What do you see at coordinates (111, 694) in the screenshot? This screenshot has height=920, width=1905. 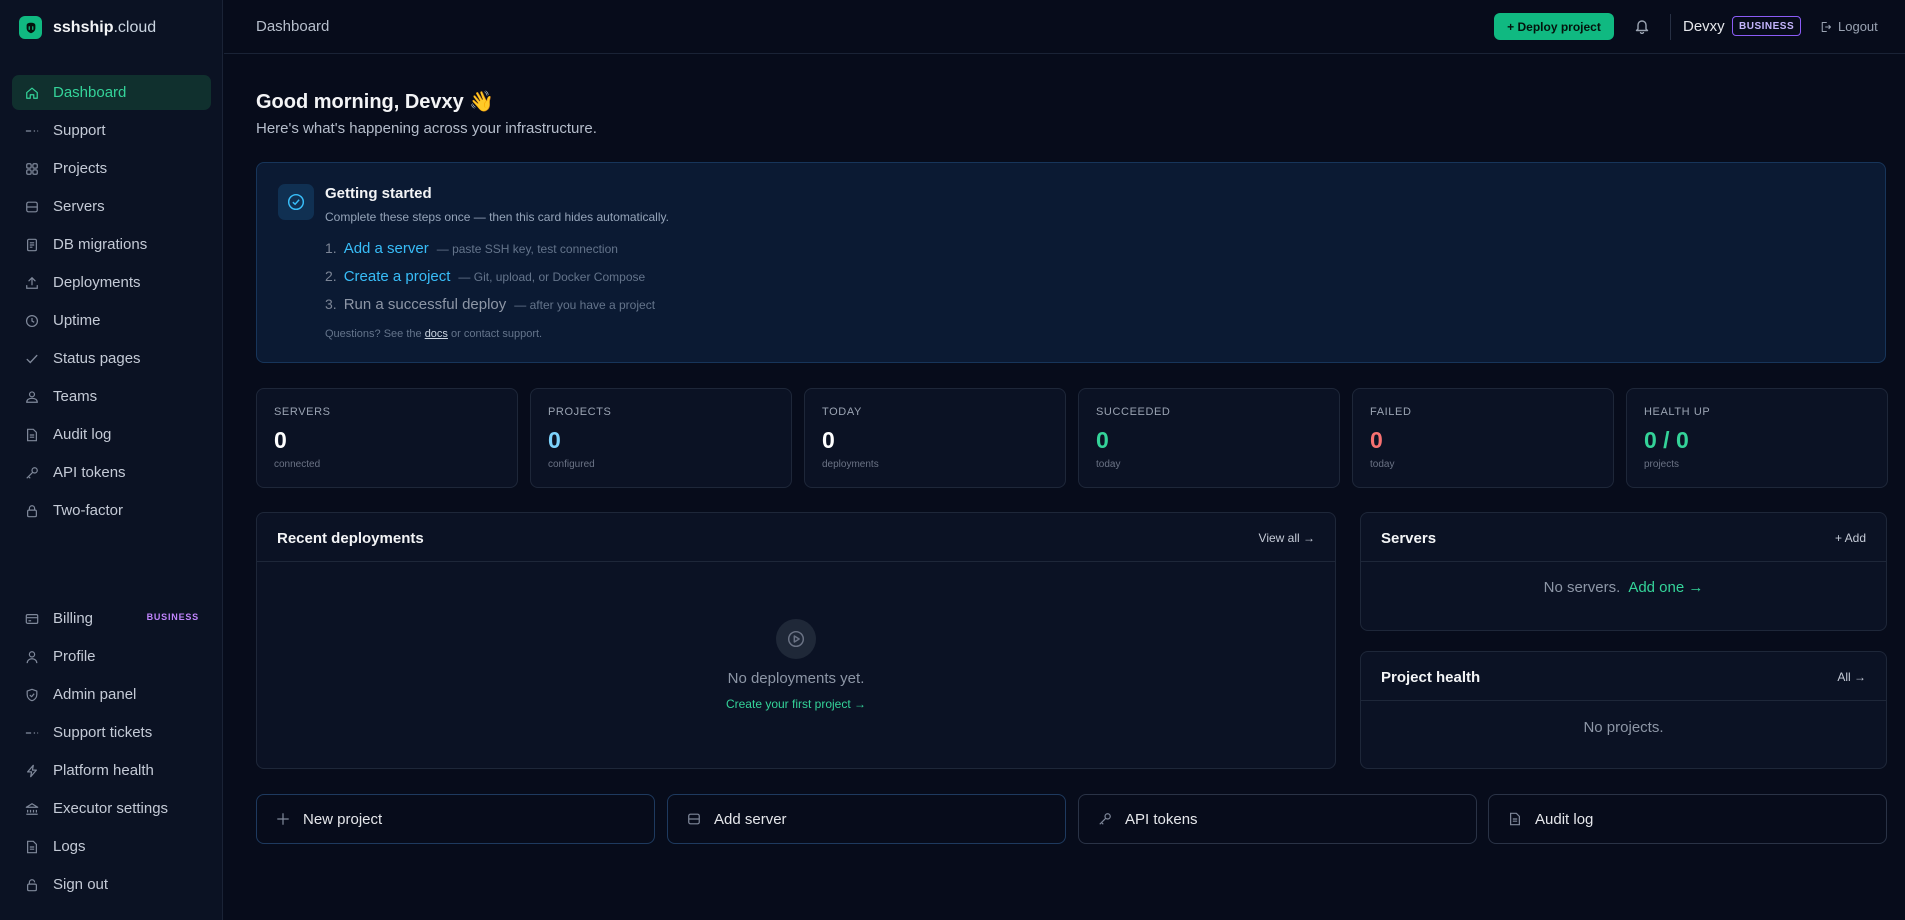 I see `sidebar-item-admin-panel: Admin panel` at bounding box center [111, 694].